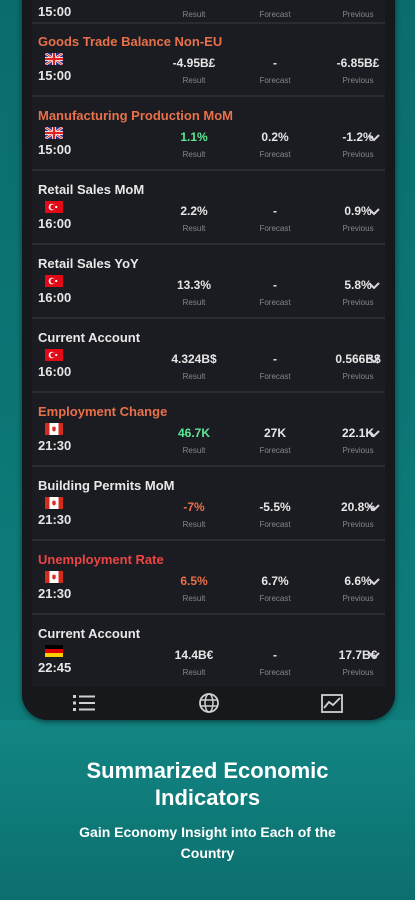 This screenshot has width=415, height=900. Describe the element at coordinates (207, 853) in the screenshot. I see `promo-subtitle-line2: Country` at that location.